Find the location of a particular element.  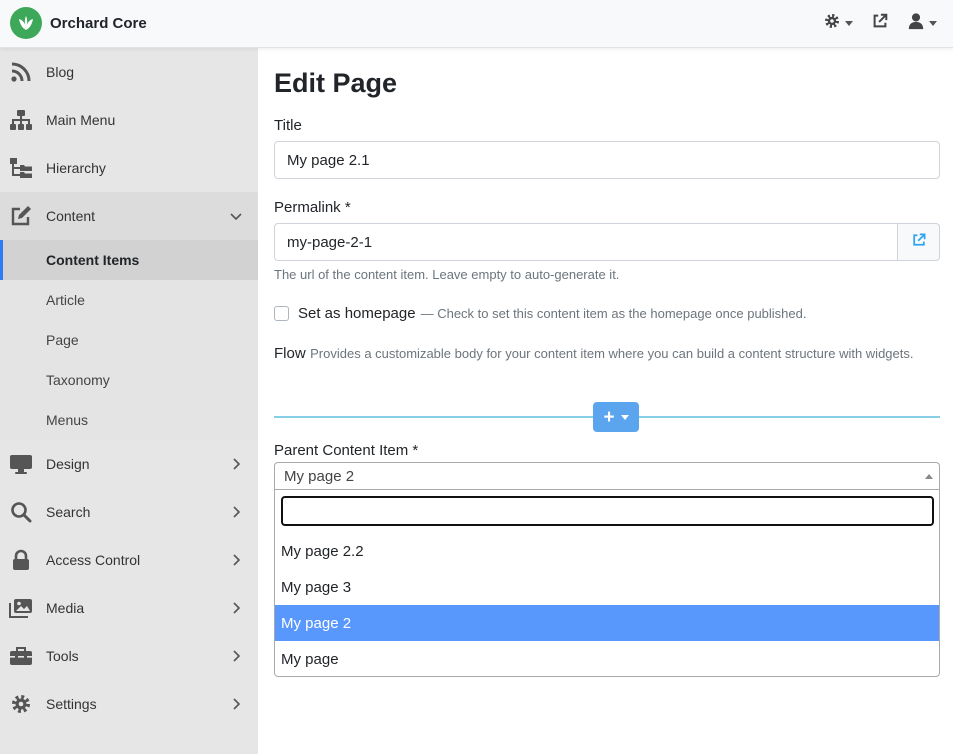

search-icon is located at coordinates (21, 512).